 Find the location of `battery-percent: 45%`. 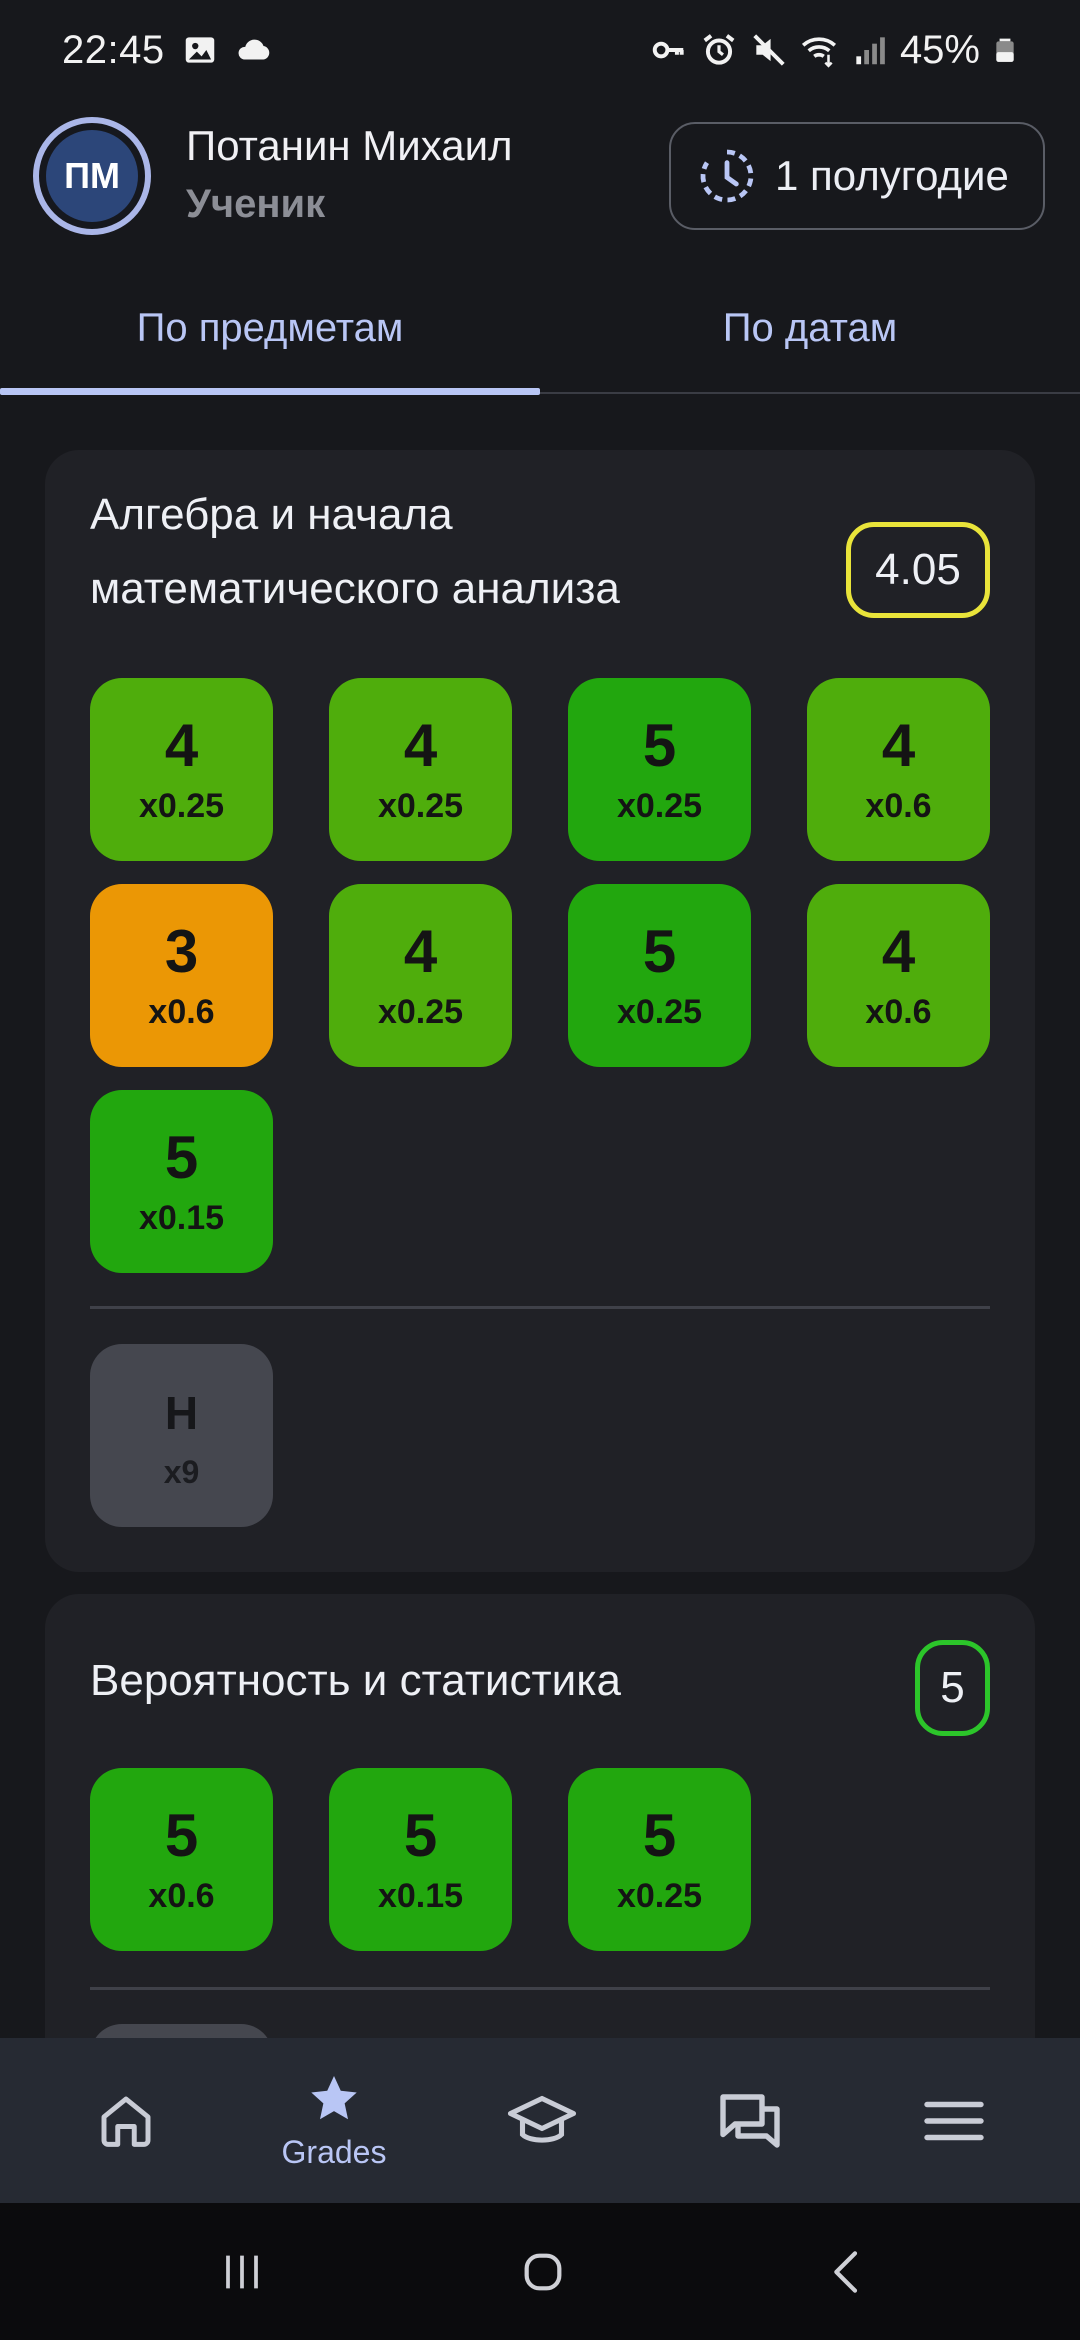

battery-percent: 45% is located at coordinates (939, 49).